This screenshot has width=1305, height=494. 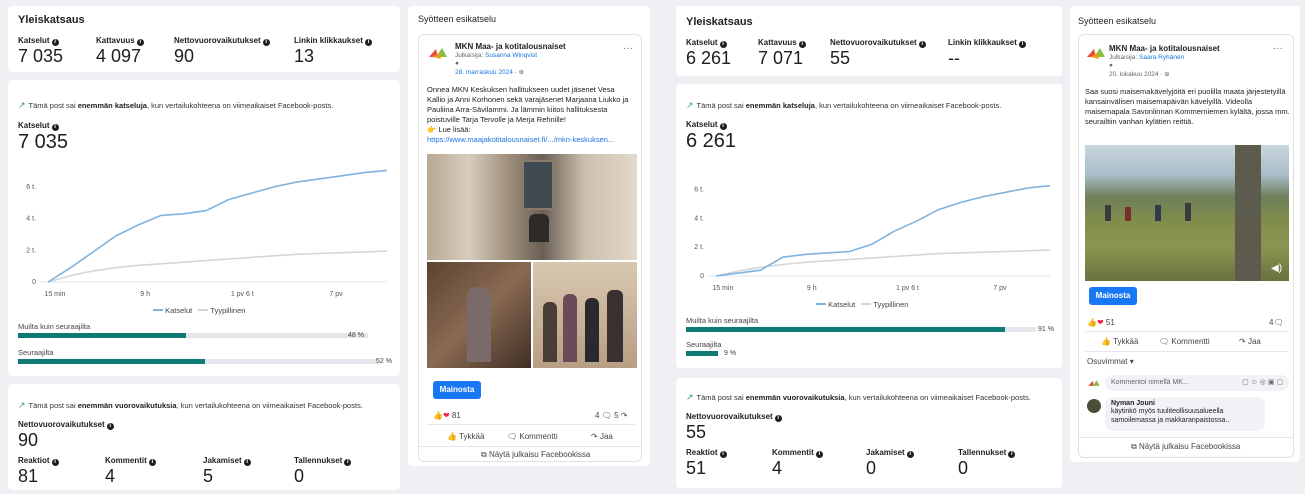 I want to click on x-tick-label: 15 min, so click(x=722, y=288).